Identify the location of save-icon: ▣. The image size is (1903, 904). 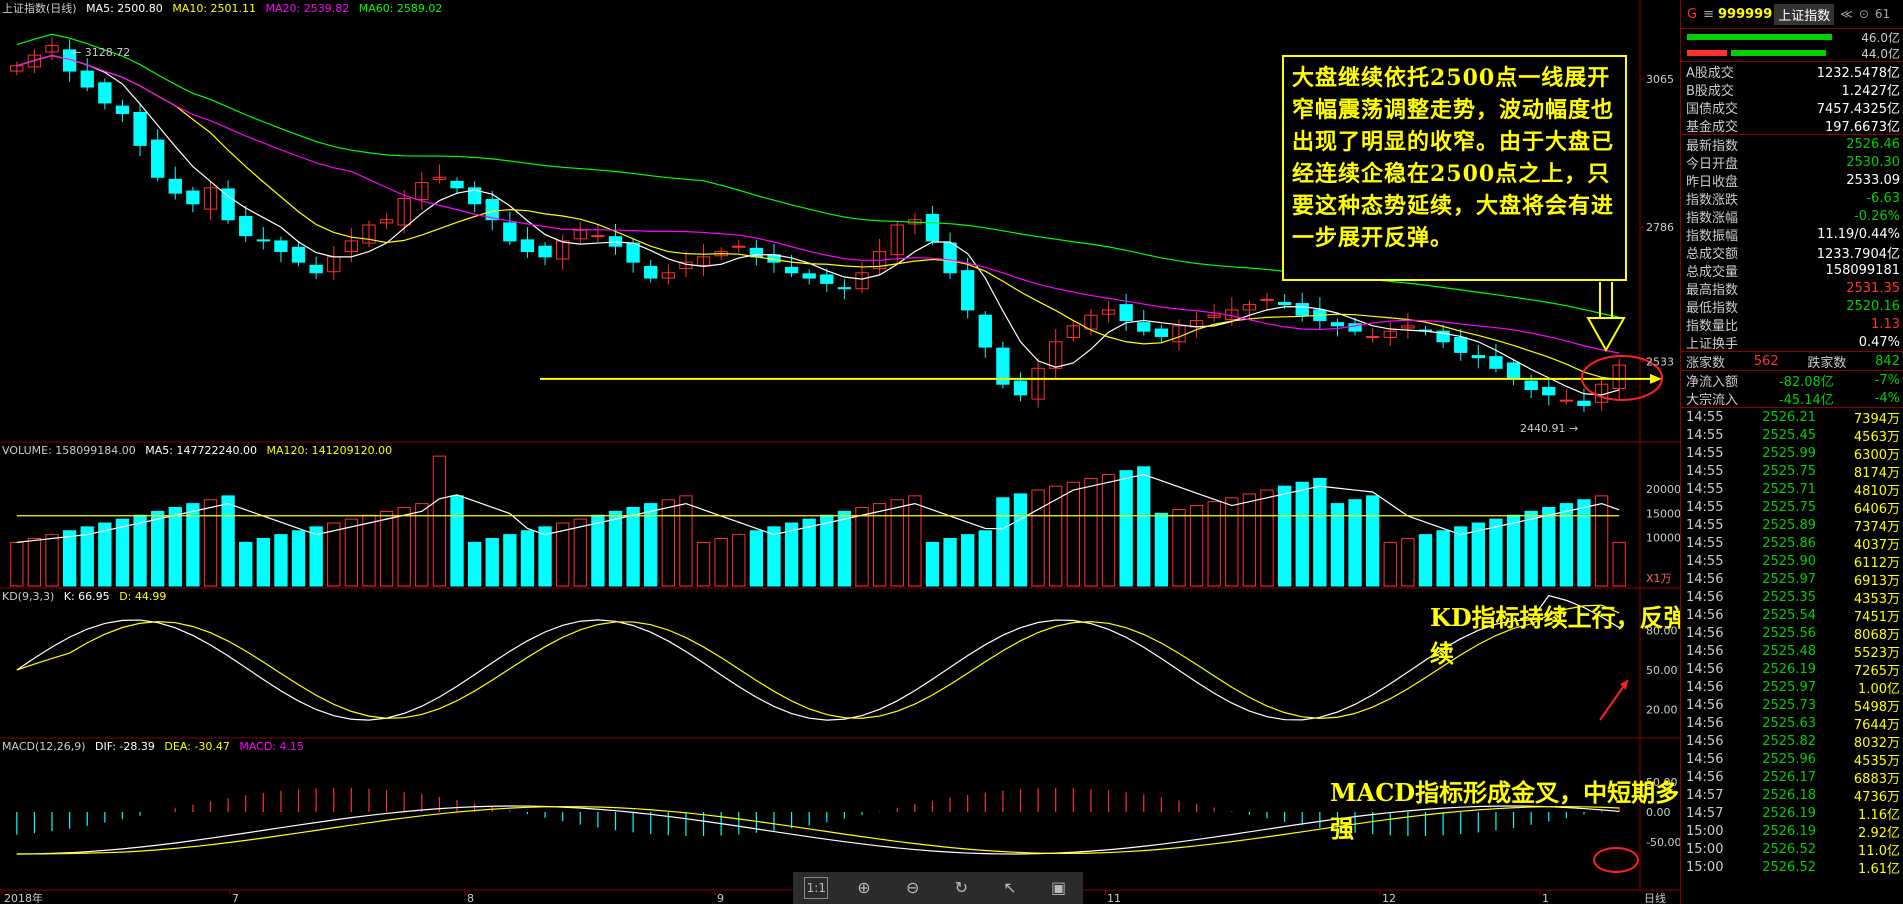
(1059, 888).